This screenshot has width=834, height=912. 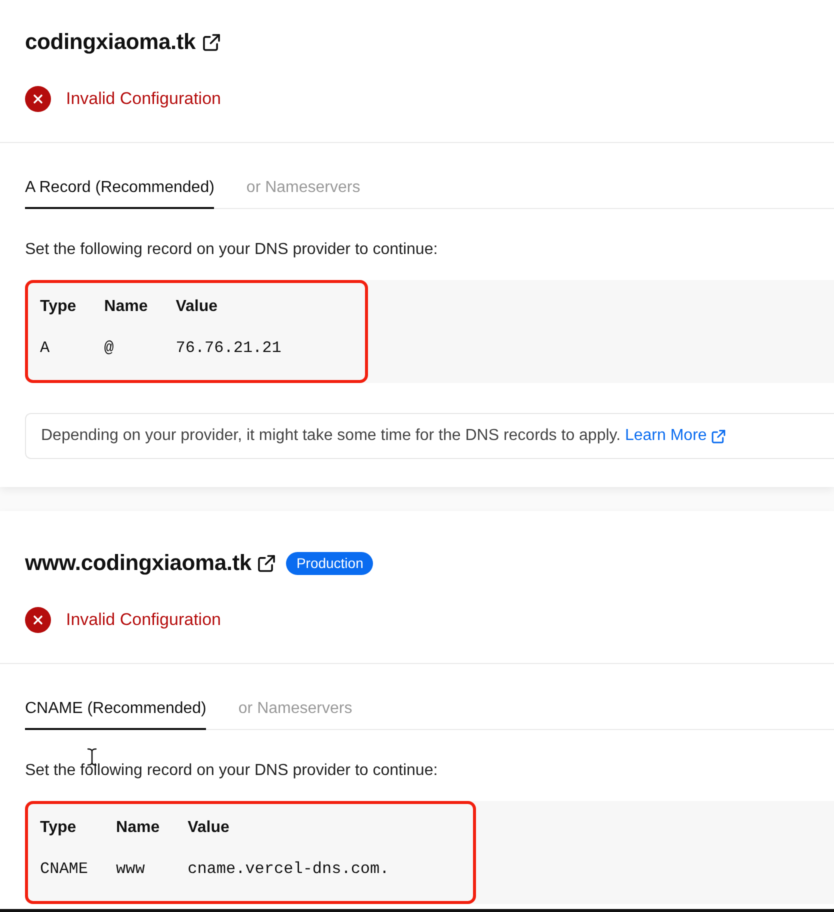 What do you see at coordinates (150, 563) in the screenshot?
I see `domain-link: www.codingxiaoma.tk` at bounding box center [150, 563].